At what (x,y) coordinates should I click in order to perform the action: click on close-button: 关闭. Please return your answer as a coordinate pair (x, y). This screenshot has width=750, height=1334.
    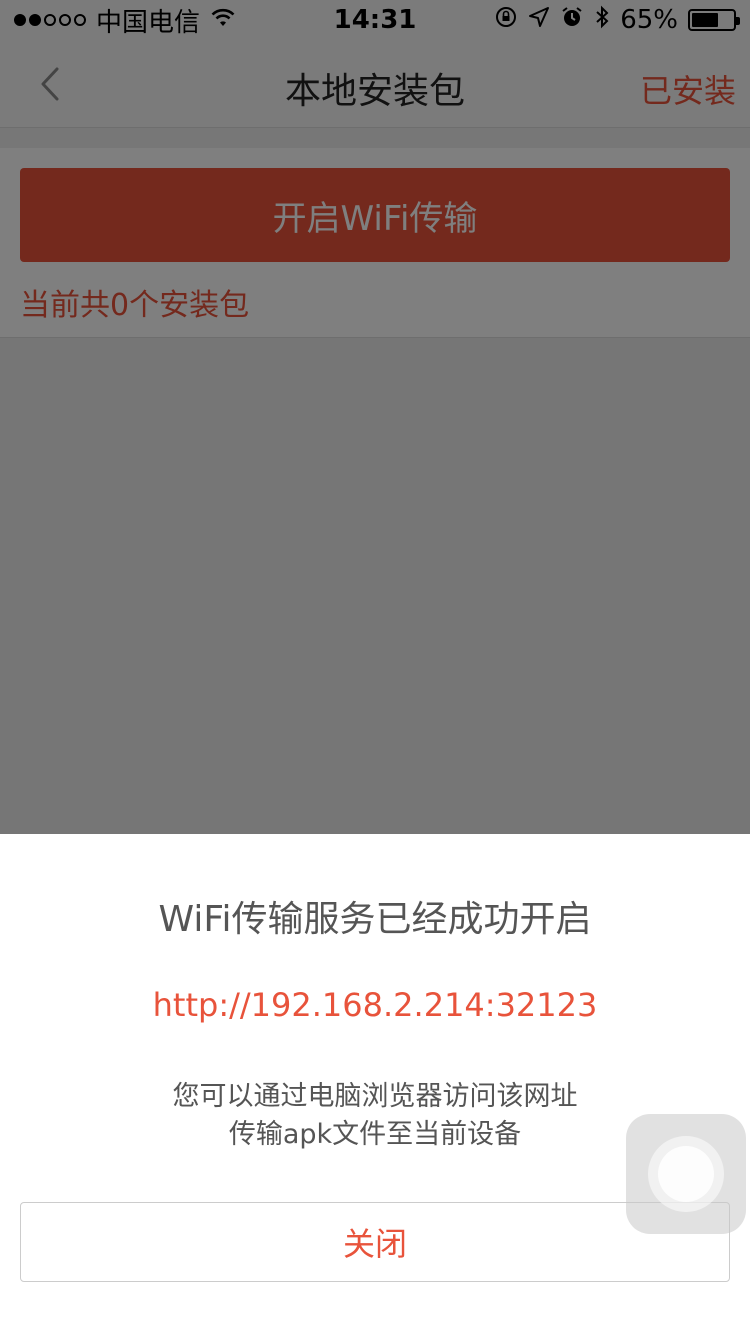
    Looking at the image, I should click on (375, 1242).